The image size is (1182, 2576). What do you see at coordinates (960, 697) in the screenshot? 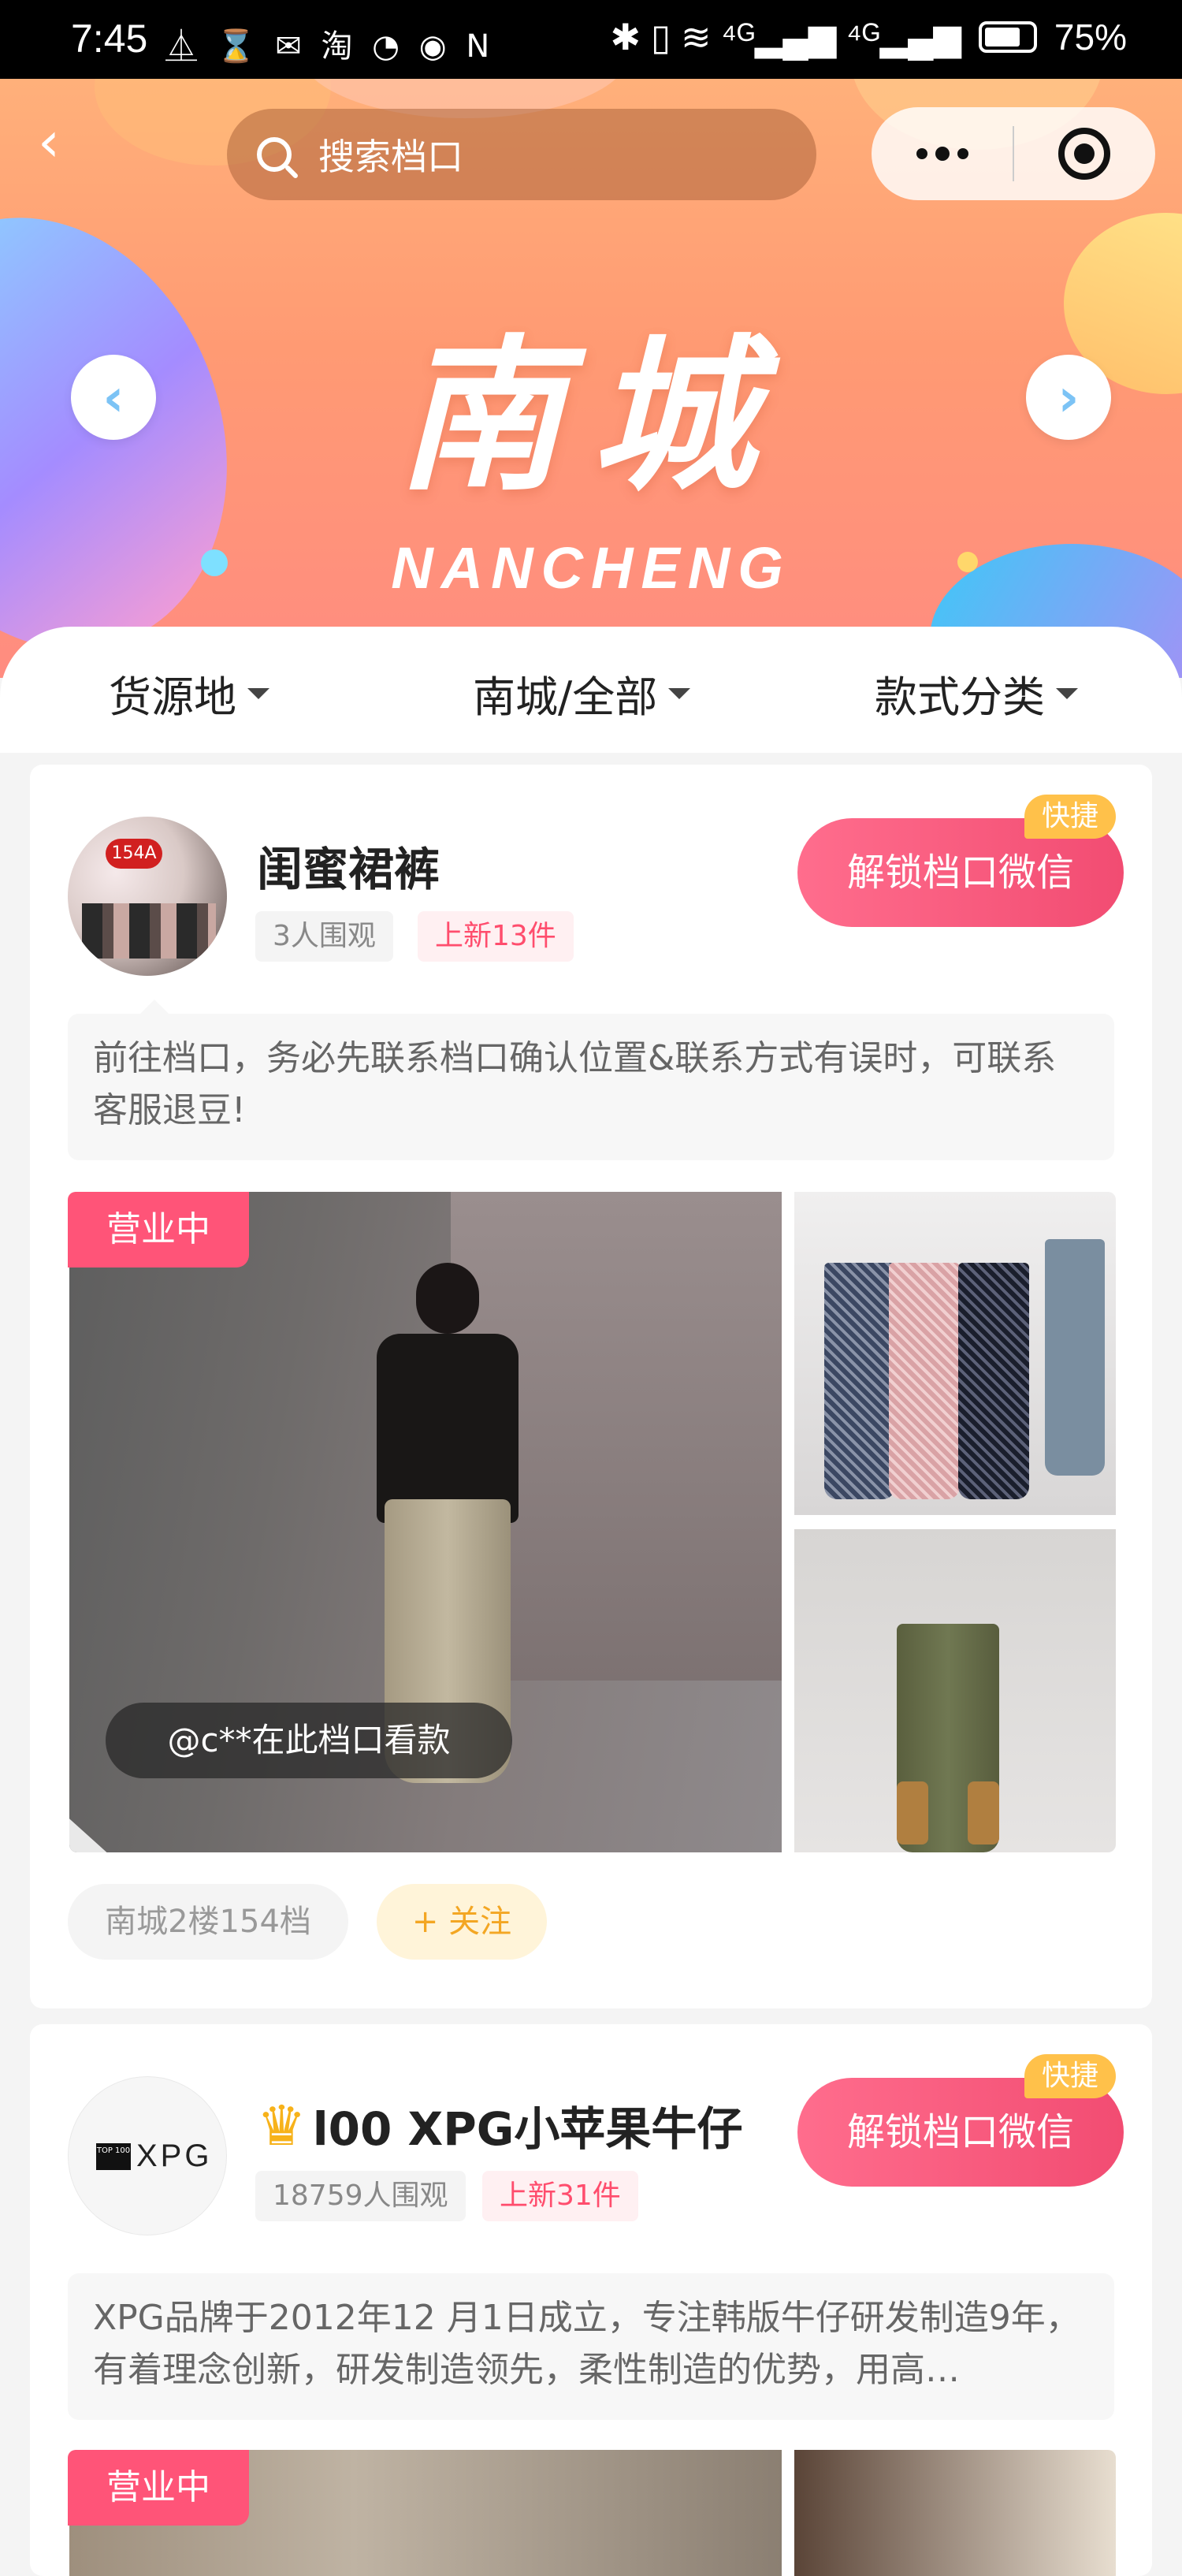
I see `filter-category-label: 款式分类` at bounding box center [960, 697].